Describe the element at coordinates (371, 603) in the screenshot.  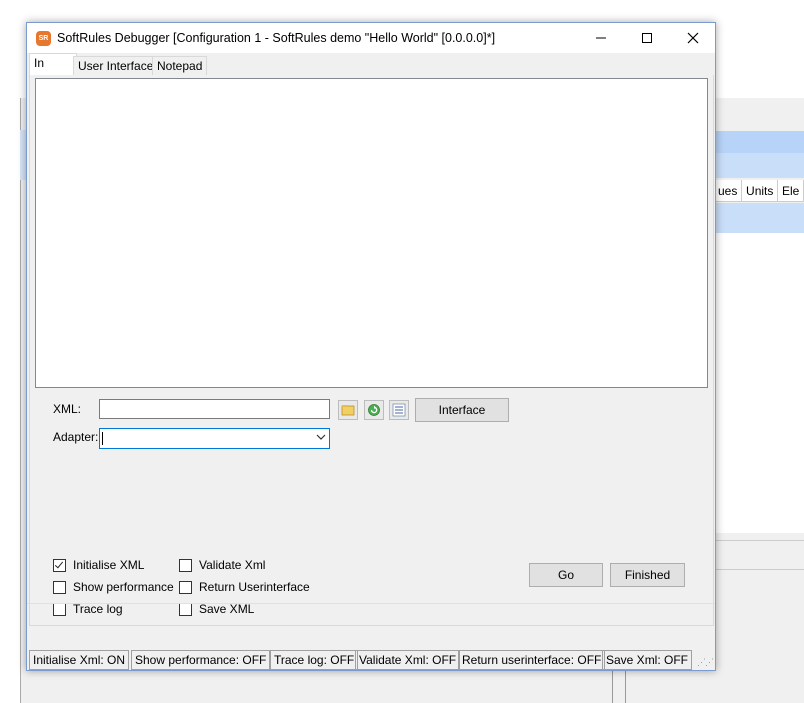
I see `footer-separator` at that location.